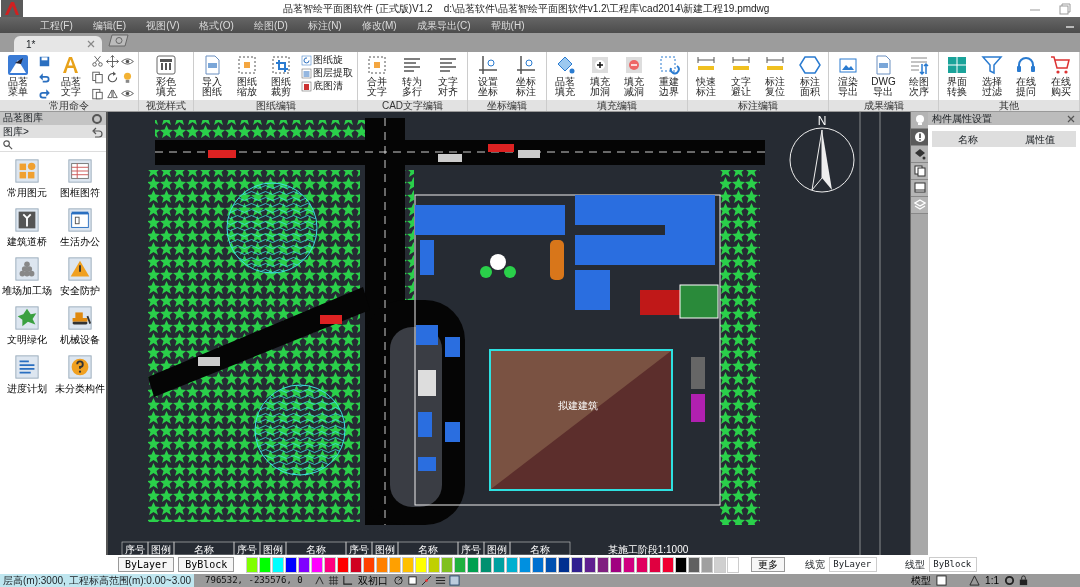 This screenshot has height=587, width=1080. I want to click on bylayer-button: ByLayer, so click(146, 564).